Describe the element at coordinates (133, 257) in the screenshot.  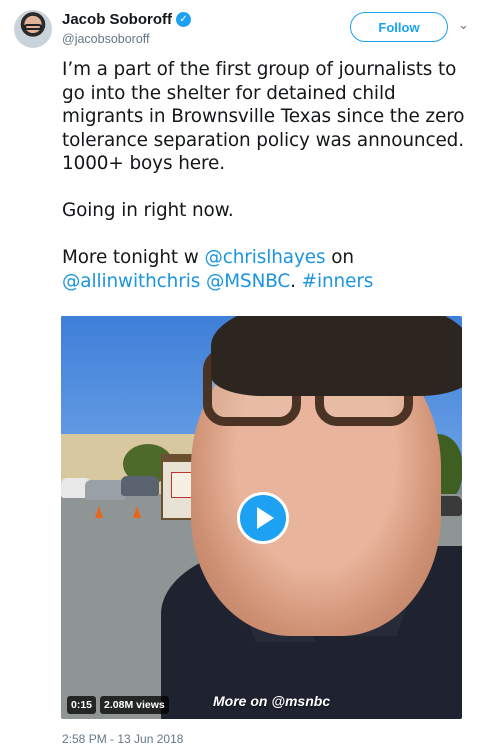
I see `tweet-text-segment: More tonight w` at that location.